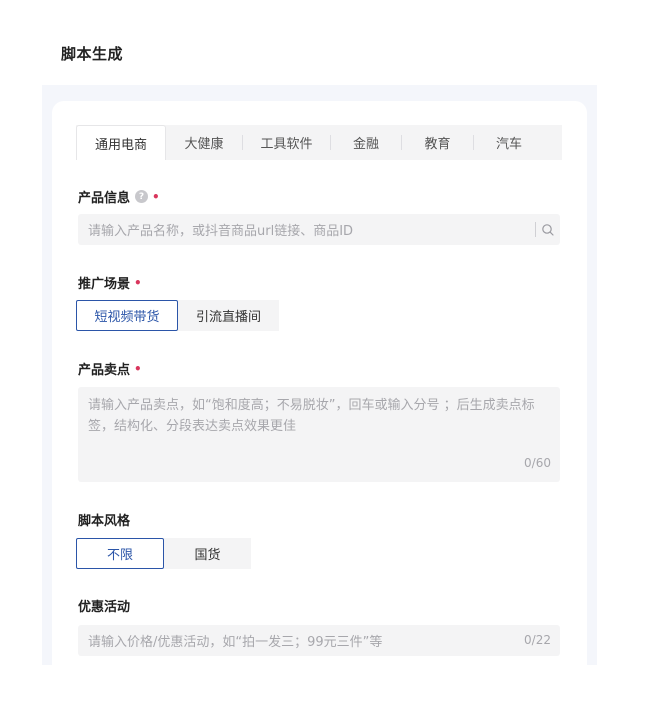 Image resolution: width=649 pixels, height=705 pixels. What do you see at coordinates (537, 640) in the screenshot?
I see `char-counter: 0/22` at bounding box center [537, 640].